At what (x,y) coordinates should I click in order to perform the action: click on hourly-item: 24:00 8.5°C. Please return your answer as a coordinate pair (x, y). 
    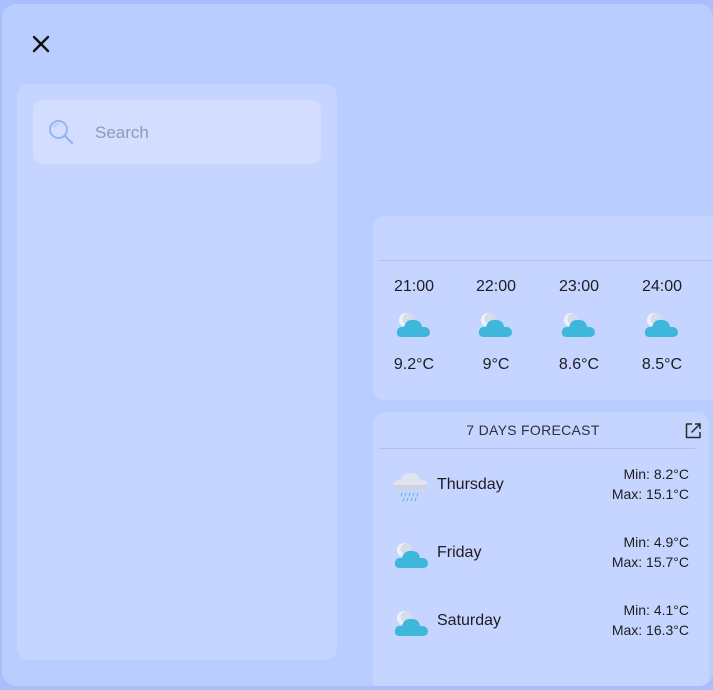
    Looking at the image, I should click on (662, 326).